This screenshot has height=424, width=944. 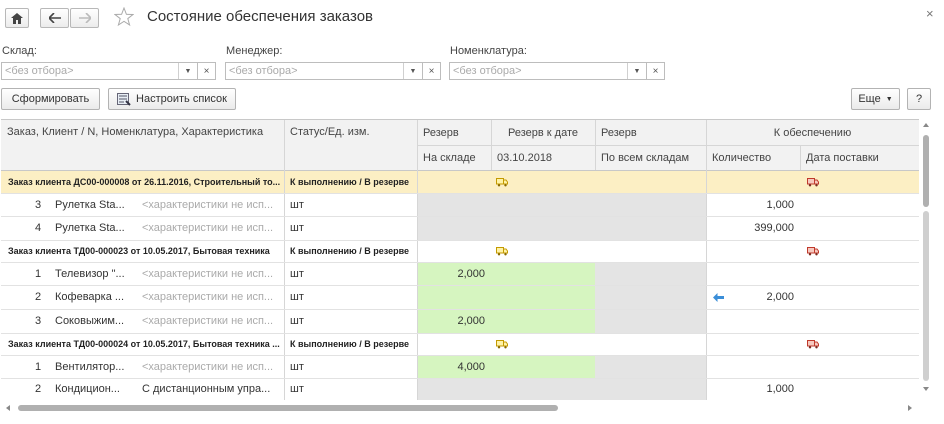 What do you see at coordinates (926, 389) in the screenshot?
I see `scroll-down-icon` at bounding box center [926, 389].